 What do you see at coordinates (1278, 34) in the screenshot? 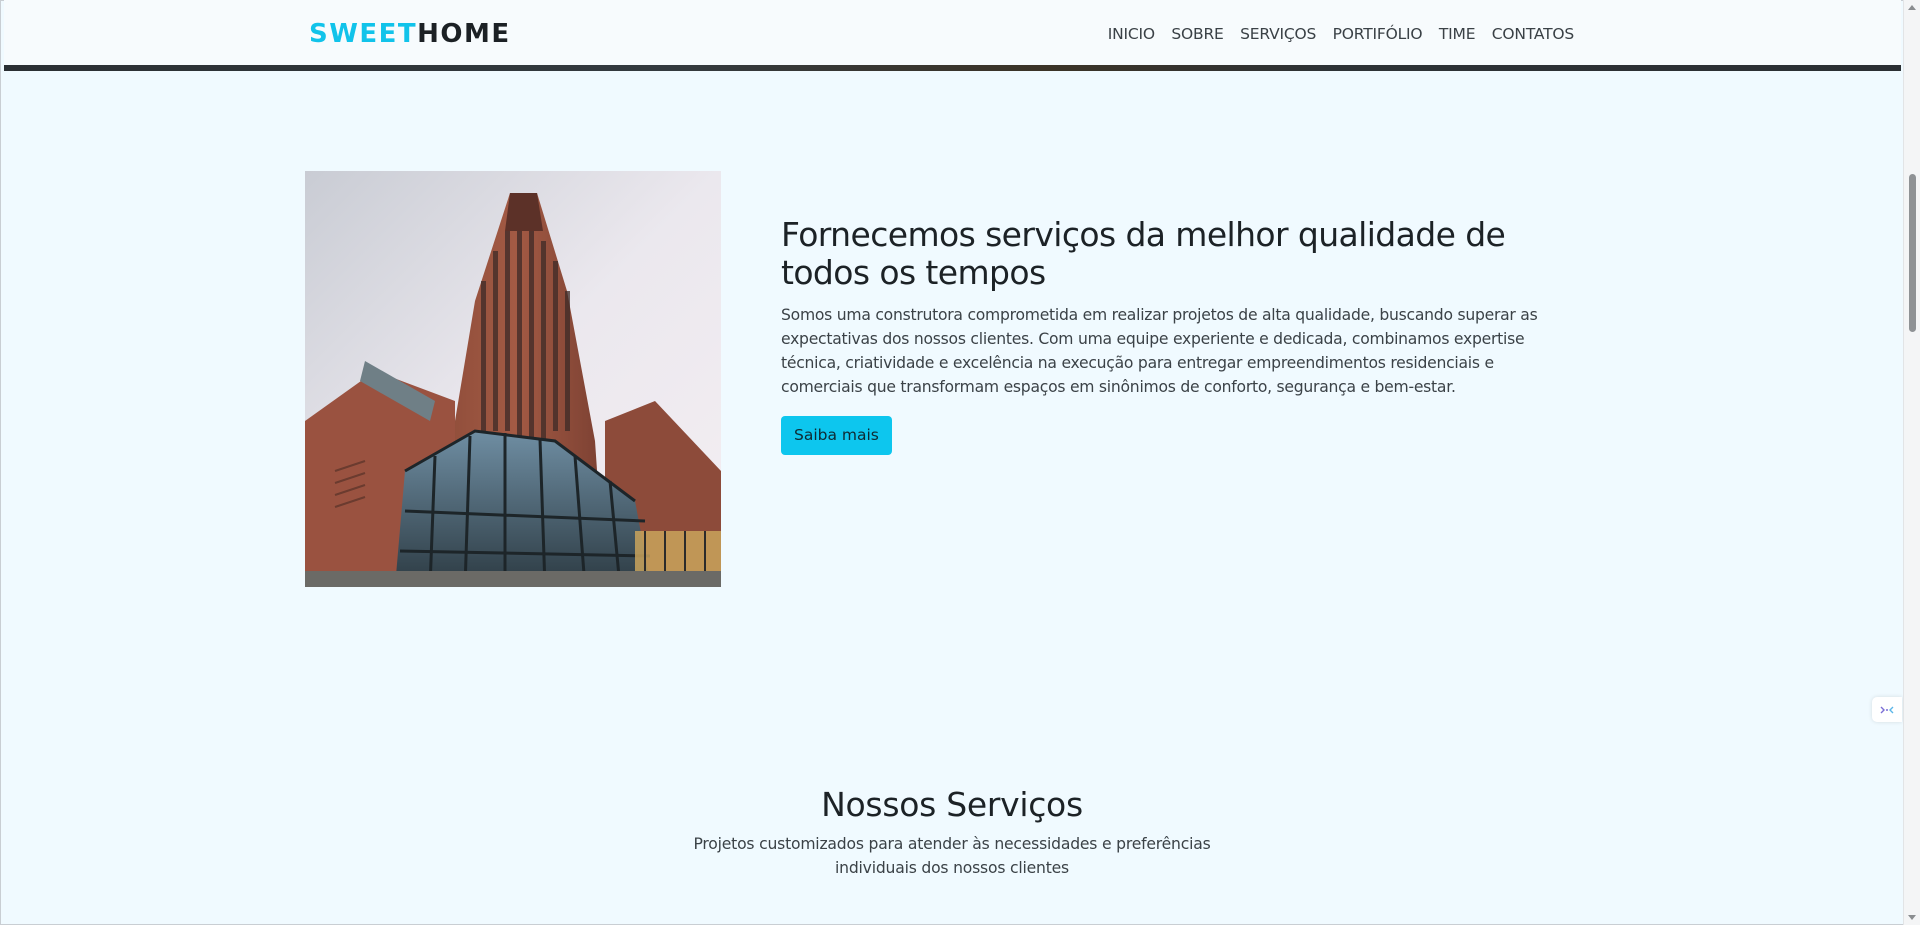
I see `nav-item-servicos: SERVIÇOS` at bounding box center [1278, 34].